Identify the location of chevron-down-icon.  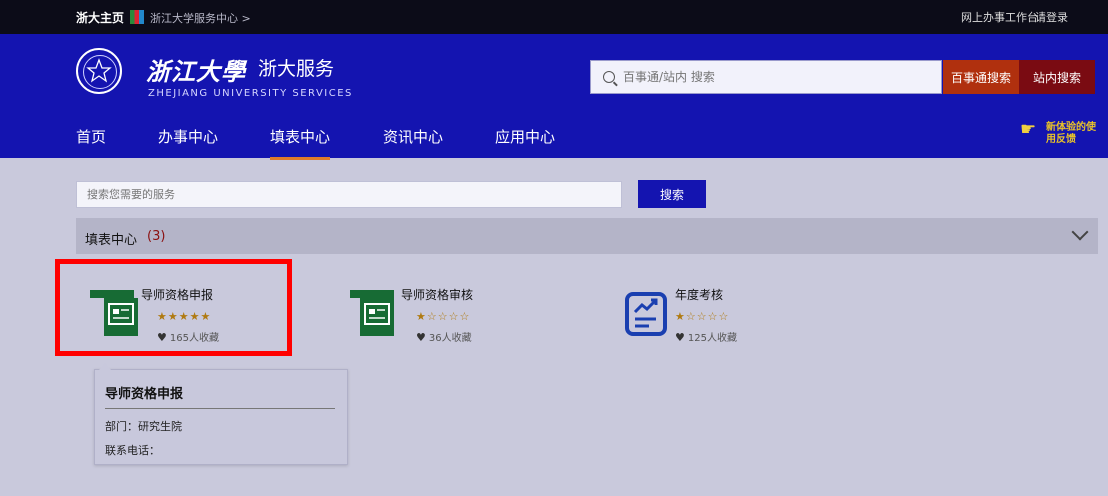
(1080, 232).